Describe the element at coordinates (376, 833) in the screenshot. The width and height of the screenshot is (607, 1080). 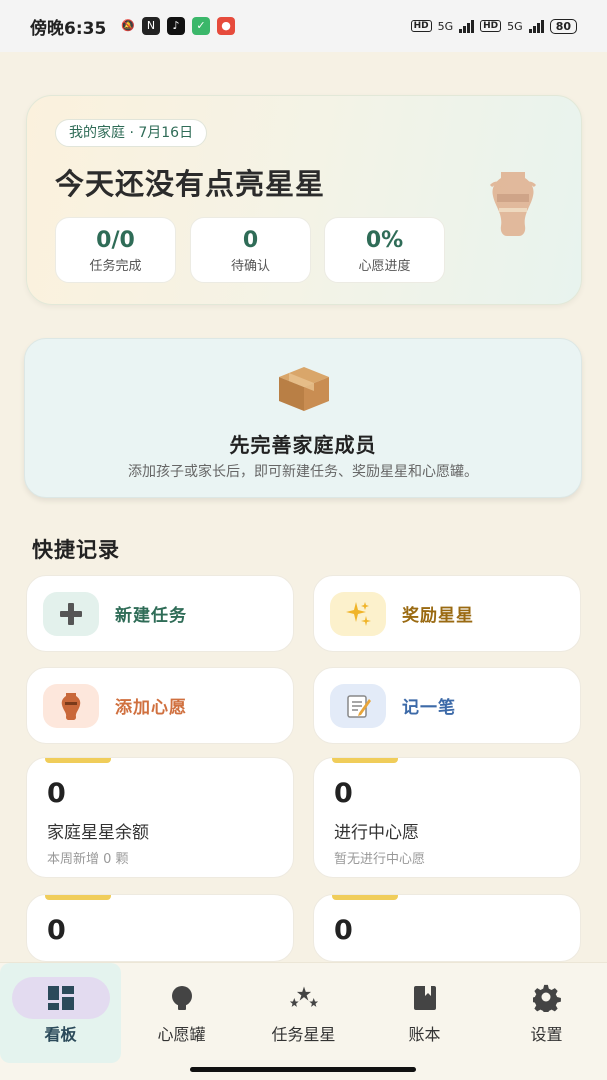
I see `summary-name: 进行中心愿` at that location.